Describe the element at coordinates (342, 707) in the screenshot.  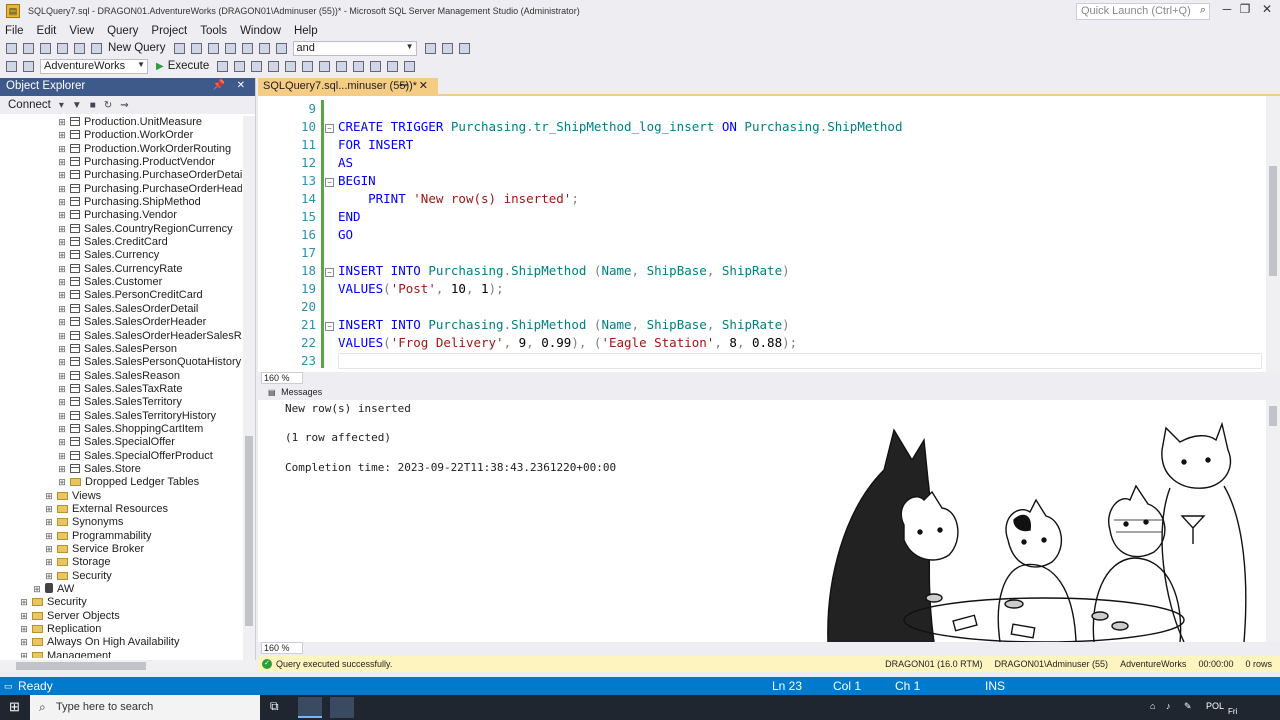
I see `file-explorer-taskbar-icon` at that location.